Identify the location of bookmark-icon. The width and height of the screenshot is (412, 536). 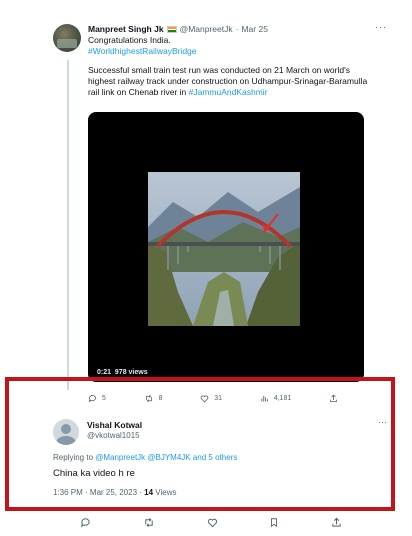
(274, 522).